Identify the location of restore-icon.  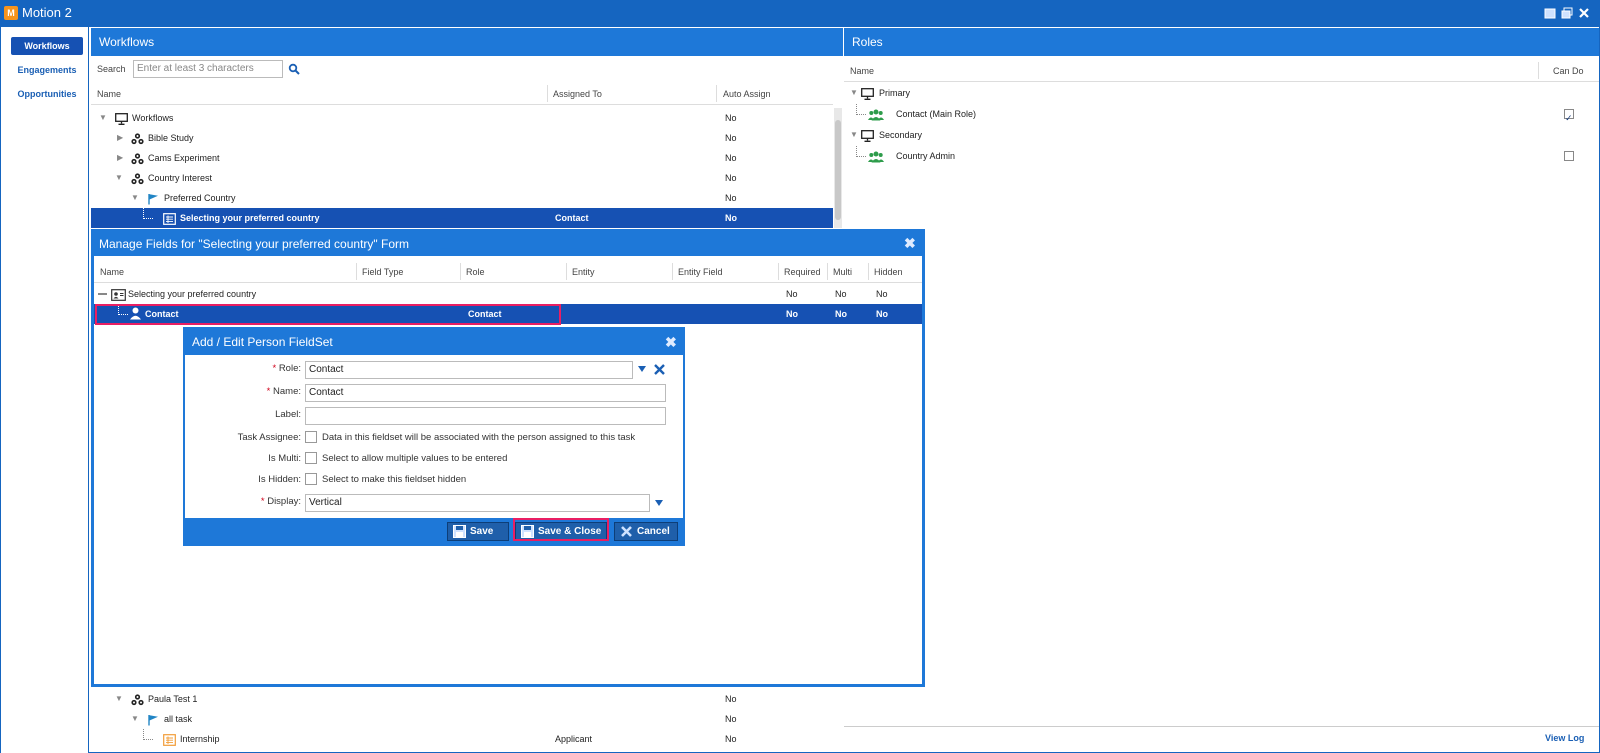
(1567, 13).